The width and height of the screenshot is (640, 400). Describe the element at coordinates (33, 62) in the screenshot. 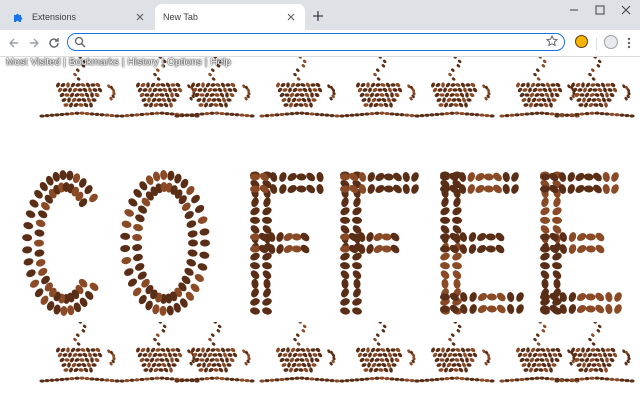

I see `most-visited-link: Most Visited` at that location.